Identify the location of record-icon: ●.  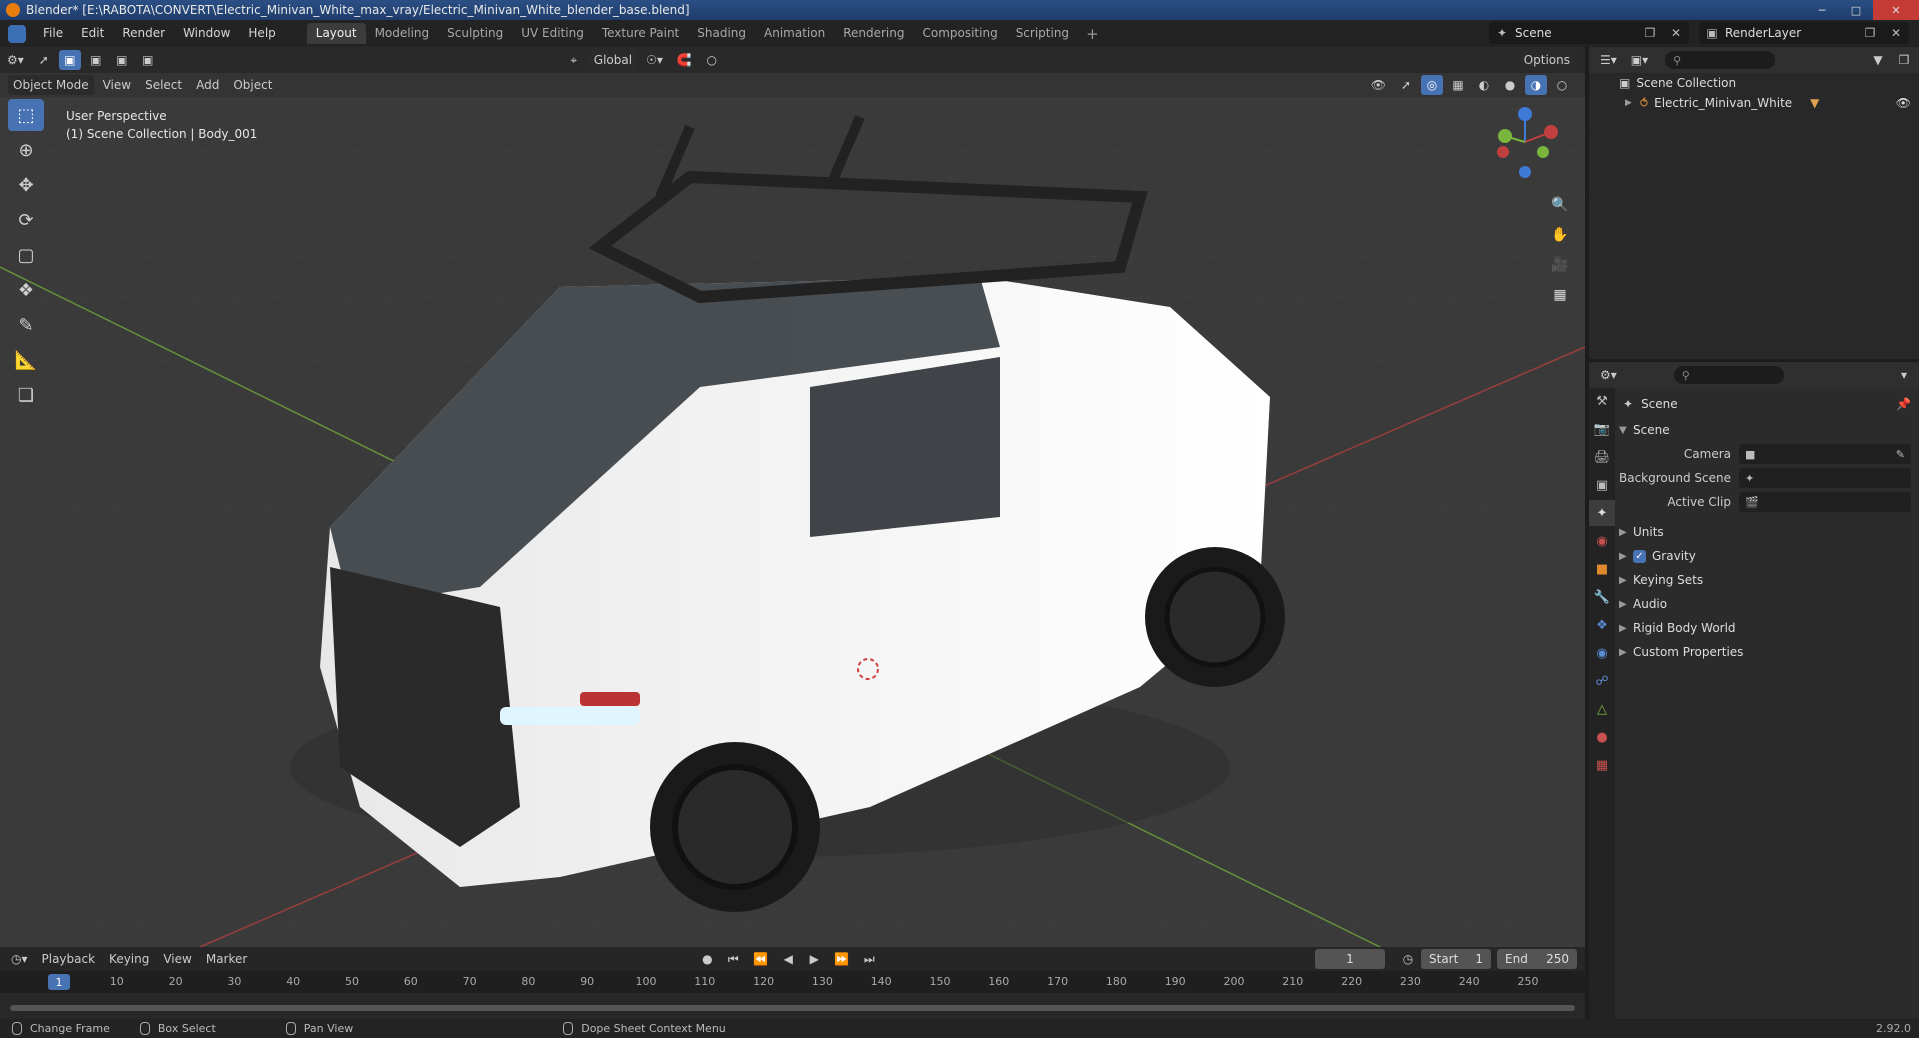
(707, 959).